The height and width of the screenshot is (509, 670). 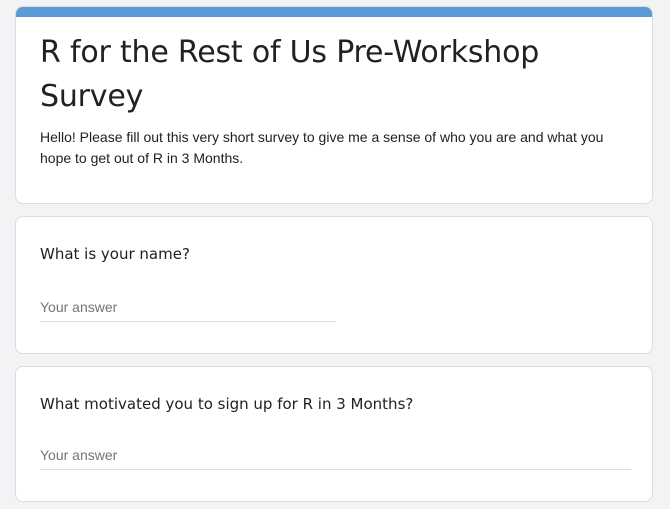 What do you see at coordinates (334, 12) in the screenshot?
I see `form-accent-bar` at bounding box center [334, 12].